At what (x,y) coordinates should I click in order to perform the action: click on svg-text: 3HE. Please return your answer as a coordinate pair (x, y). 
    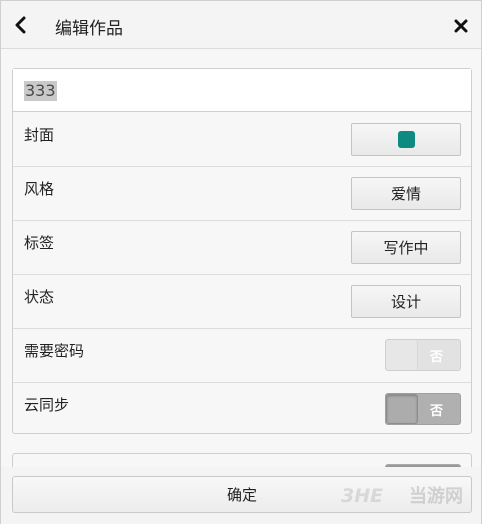
    Looking at the image, I should click on (362, 495).